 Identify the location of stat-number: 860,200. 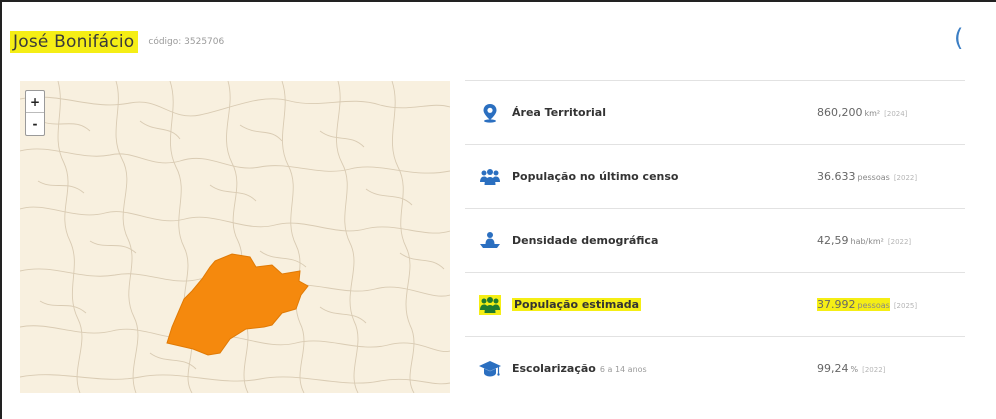
(840, 112).